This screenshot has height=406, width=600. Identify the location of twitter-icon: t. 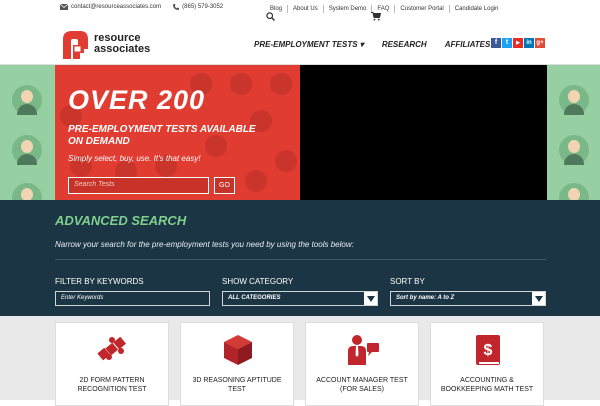
(507, 43).